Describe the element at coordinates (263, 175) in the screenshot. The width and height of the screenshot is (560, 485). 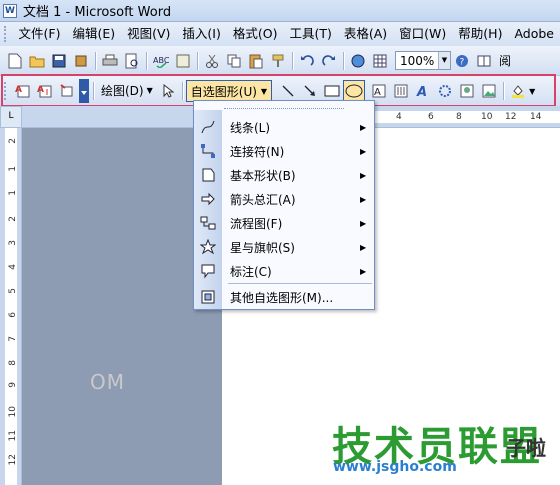
I see `menu-item-label: 基本形状(B)` at that location.